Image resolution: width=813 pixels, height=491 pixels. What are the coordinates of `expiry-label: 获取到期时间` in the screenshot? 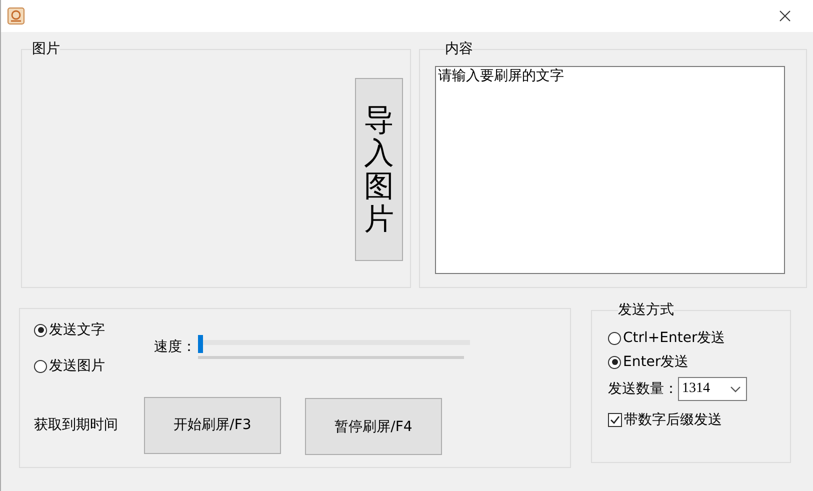 It's located at (89, 425).